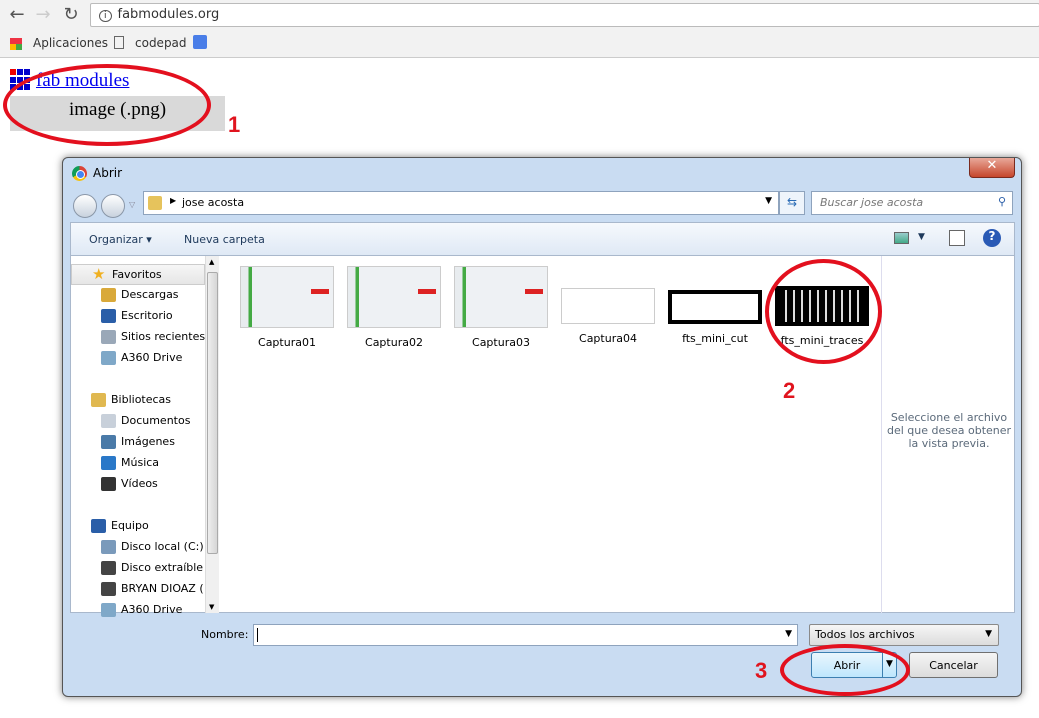  I want to click on star-icon: ★, so click(99, 274).